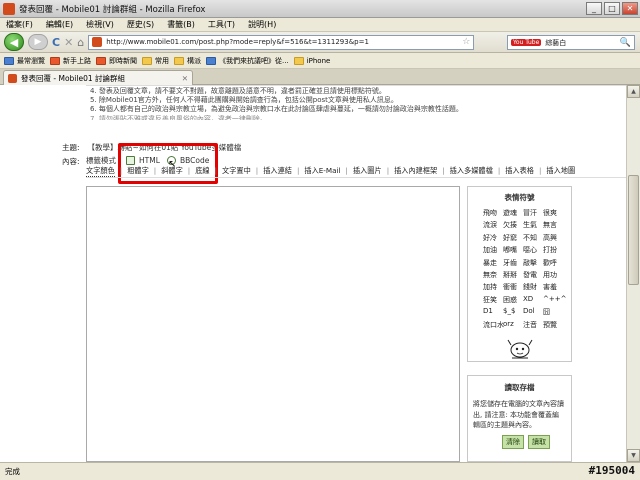 The image size is (640, 480). I want to click on emoticon-item: 遊魂, so click(513, 213).